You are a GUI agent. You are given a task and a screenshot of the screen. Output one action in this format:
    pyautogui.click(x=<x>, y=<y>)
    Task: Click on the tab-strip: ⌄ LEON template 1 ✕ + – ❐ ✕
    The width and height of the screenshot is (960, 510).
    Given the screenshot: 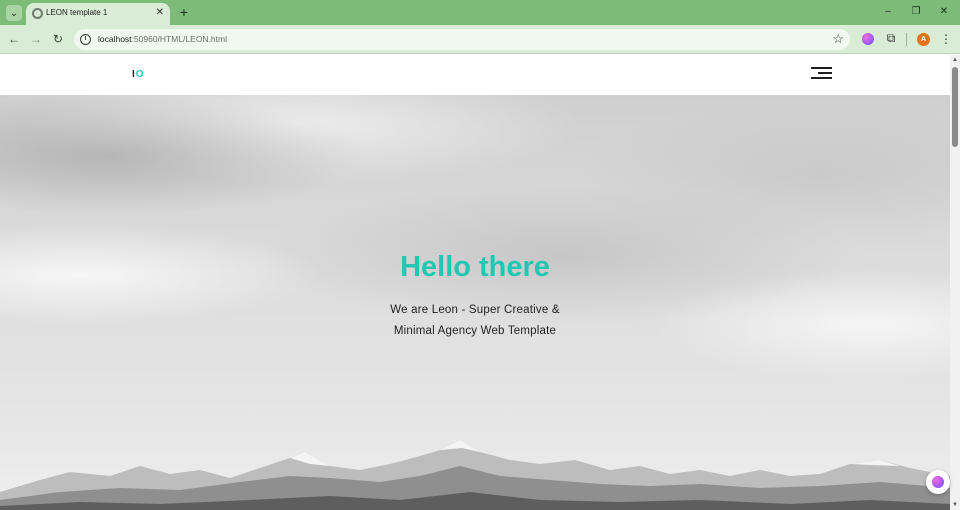 What is the action you would take?
    pyautogui.click(x=480, y=12)
    